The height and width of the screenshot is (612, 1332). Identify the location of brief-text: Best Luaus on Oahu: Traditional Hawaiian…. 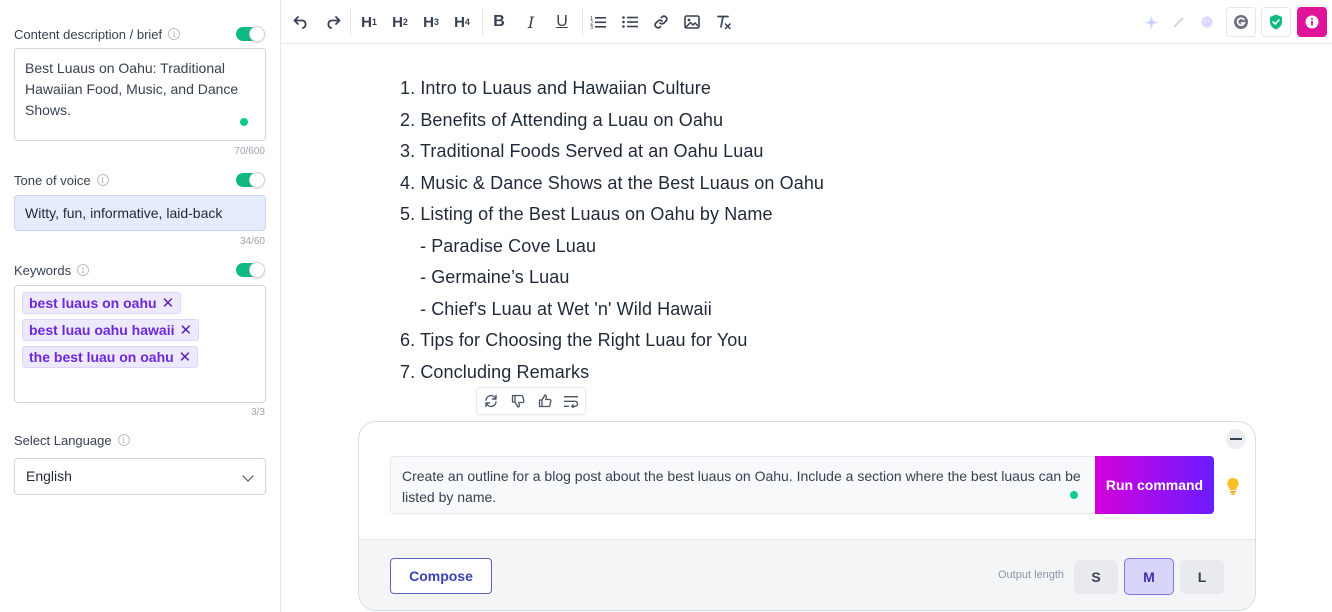
(132, 89).